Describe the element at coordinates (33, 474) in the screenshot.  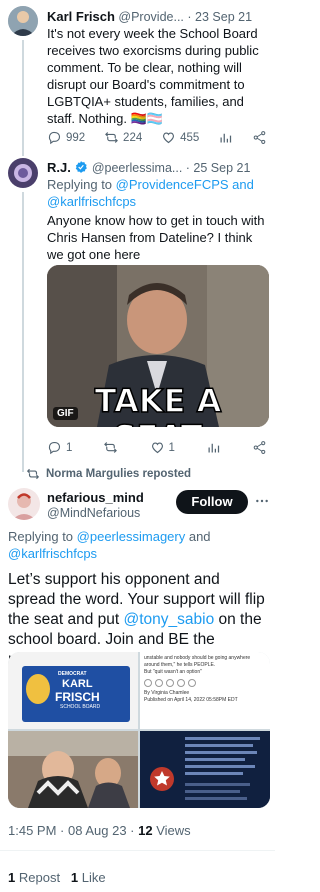
I see `repost-icon` at that location.